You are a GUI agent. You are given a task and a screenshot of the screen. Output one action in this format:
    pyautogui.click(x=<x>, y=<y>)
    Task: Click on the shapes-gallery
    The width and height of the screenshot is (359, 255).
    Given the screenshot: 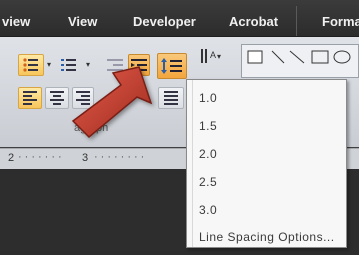 What is the action you would take?
    pyautogui.click(x=300, y=61)
    